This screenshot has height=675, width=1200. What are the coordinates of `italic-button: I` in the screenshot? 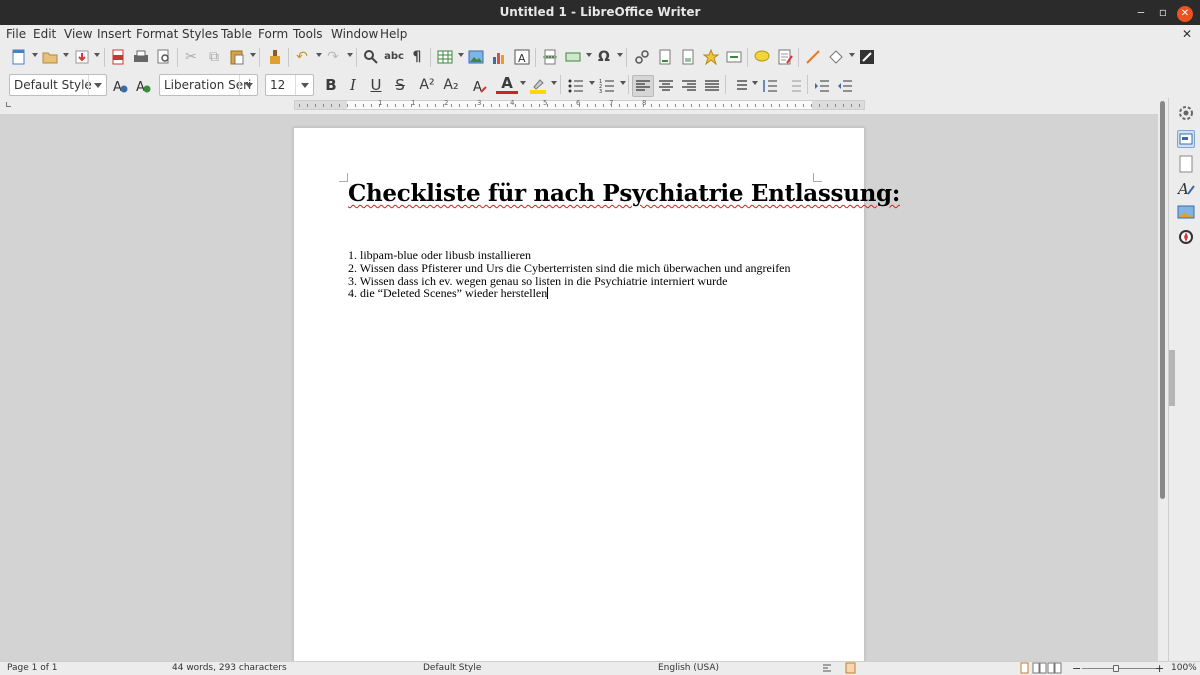 It's located at (353, 85).